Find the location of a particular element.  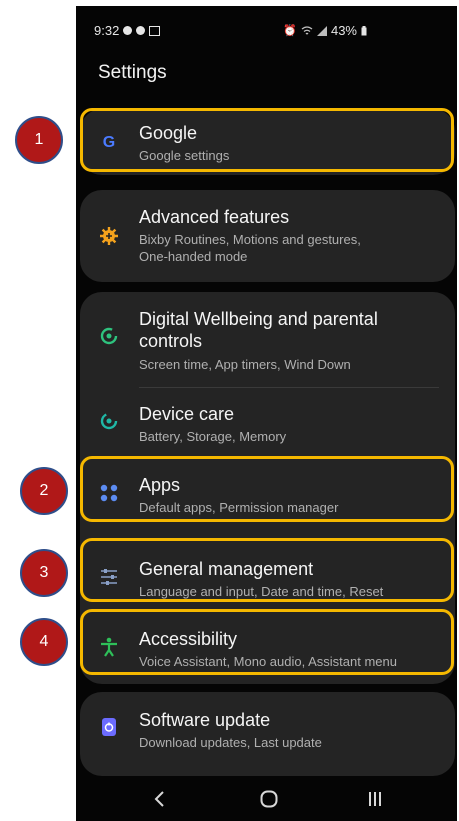

software-update-icon is located at coordinates (109, 727).